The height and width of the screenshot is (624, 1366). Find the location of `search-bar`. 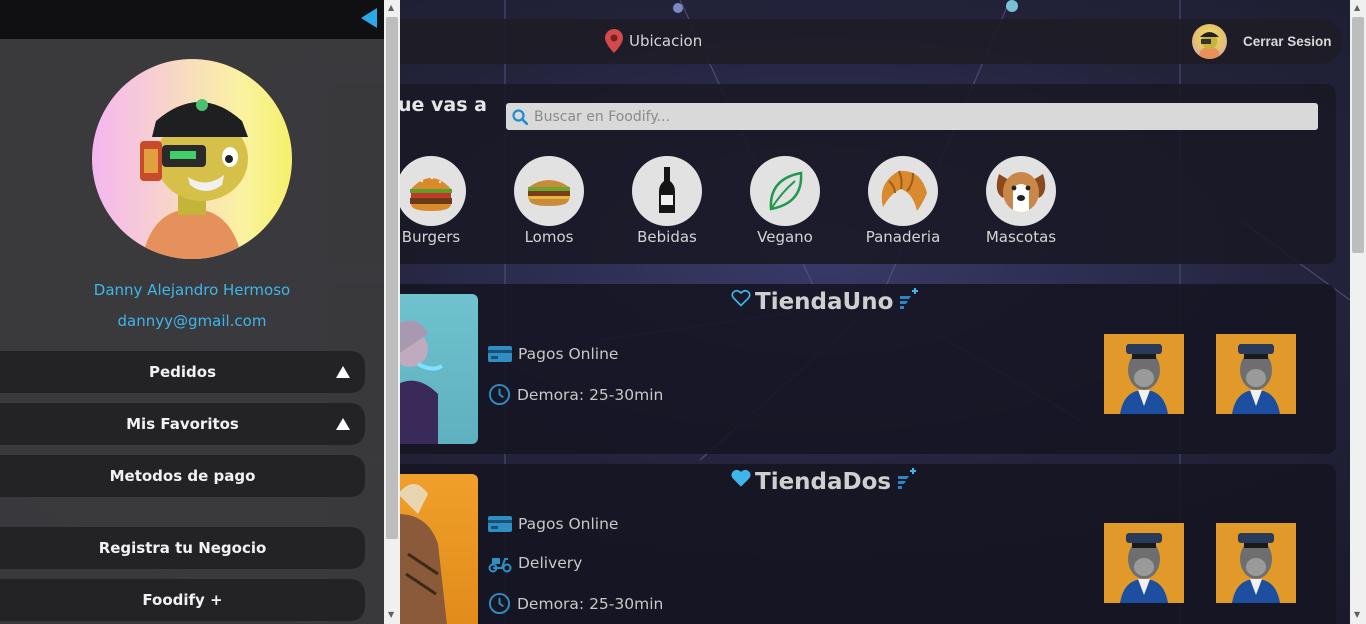

search-bar is located at coordinates (912, 116).